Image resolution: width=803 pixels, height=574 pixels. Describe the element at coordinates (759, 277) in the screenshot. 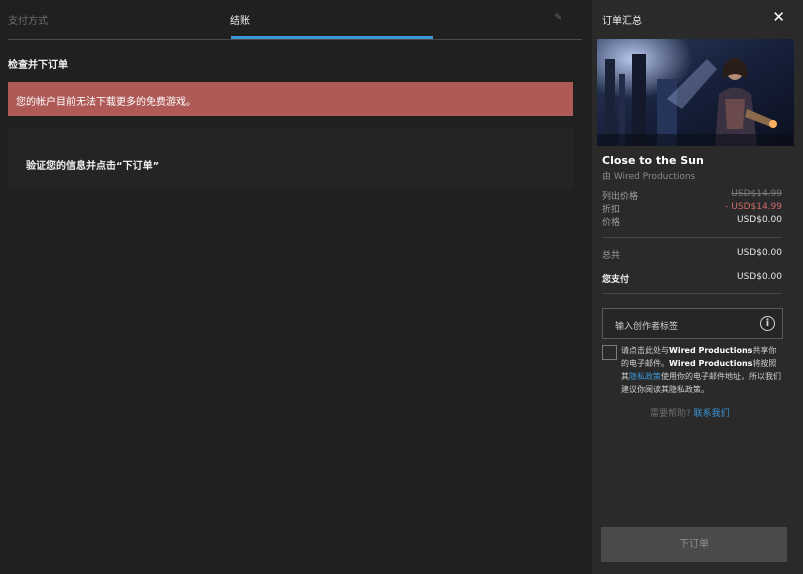

I see `you-pay-value: USD$0.00` at that location.